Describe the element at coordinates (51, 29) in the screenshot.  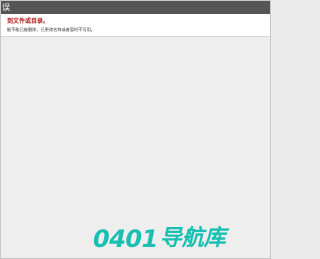
I see `error-description: 能不能已被删除，已更改名称或者暂时不可用。` at that location.